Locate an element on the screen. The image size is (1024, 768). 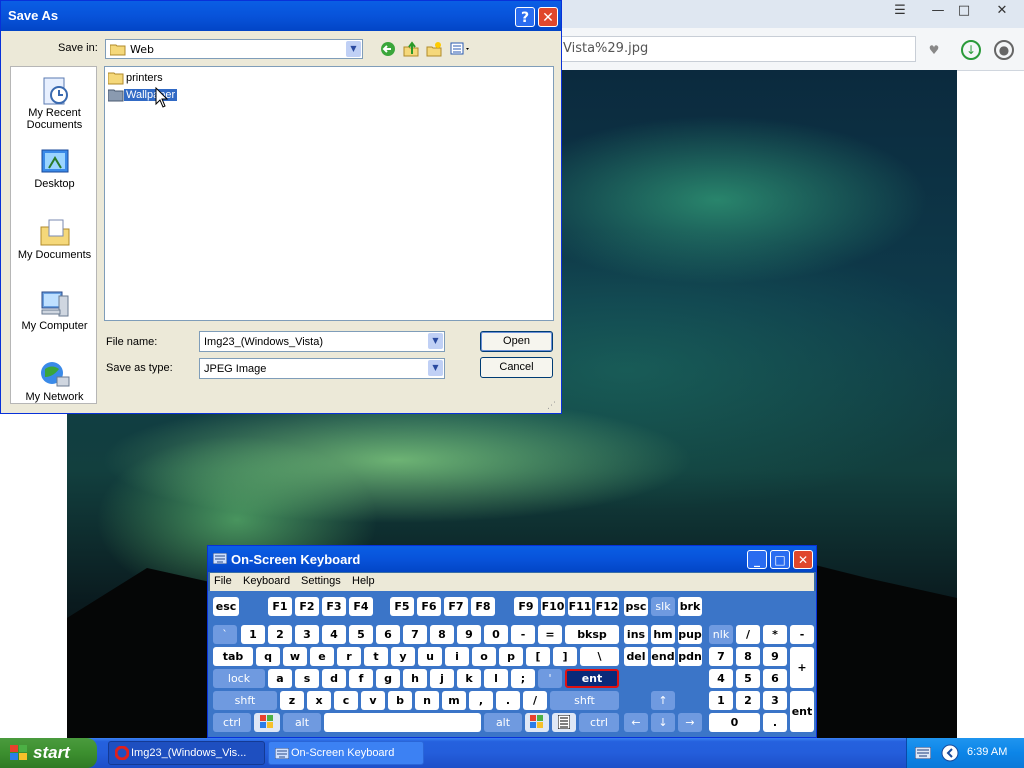
key-w: w is located at coordinates (295, 656).